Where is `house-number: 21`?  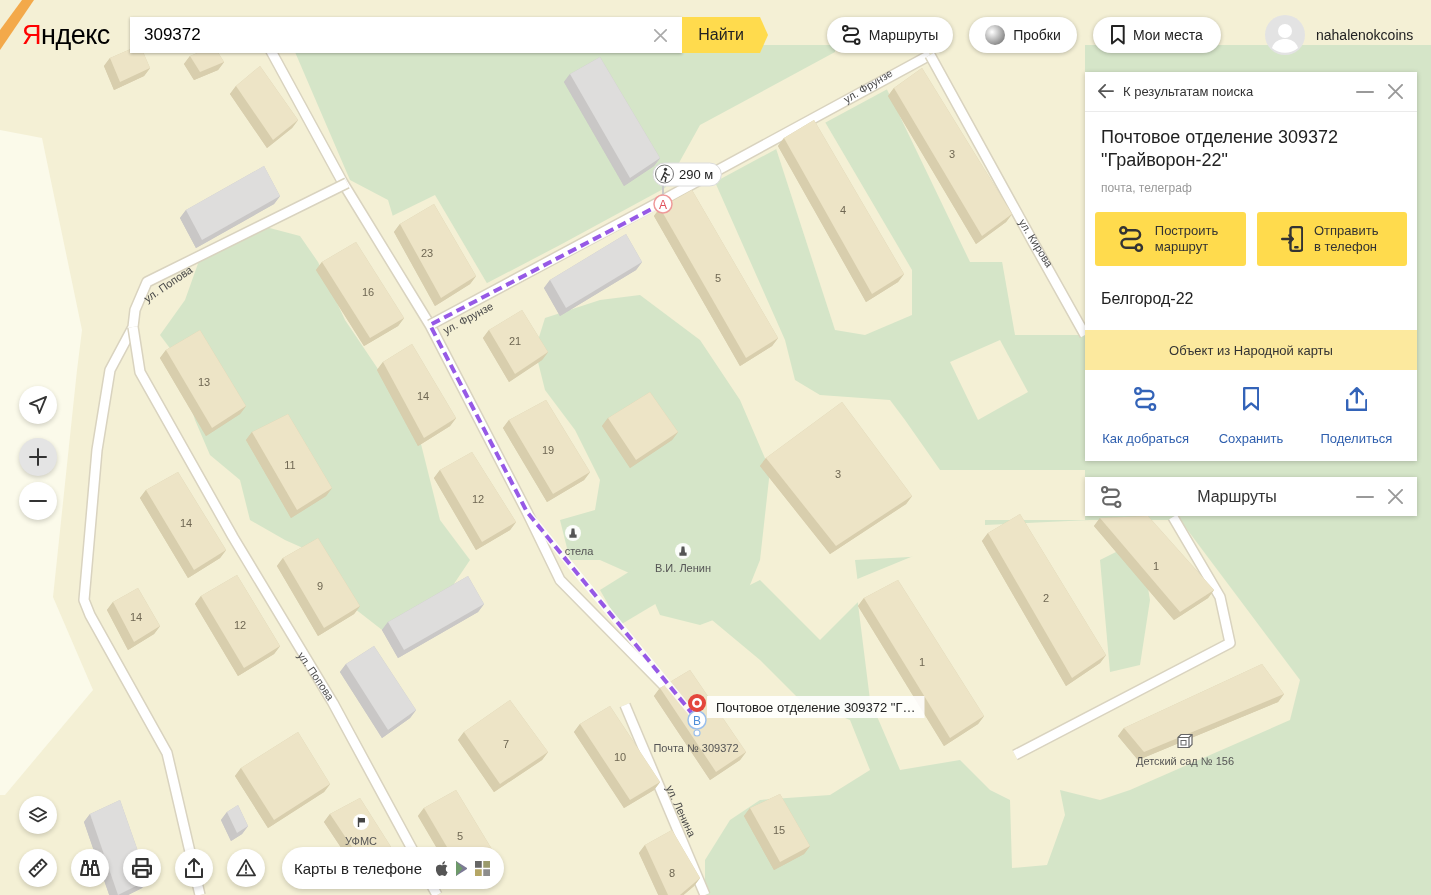
house-number: 21 is located at coordinates (515, 341).